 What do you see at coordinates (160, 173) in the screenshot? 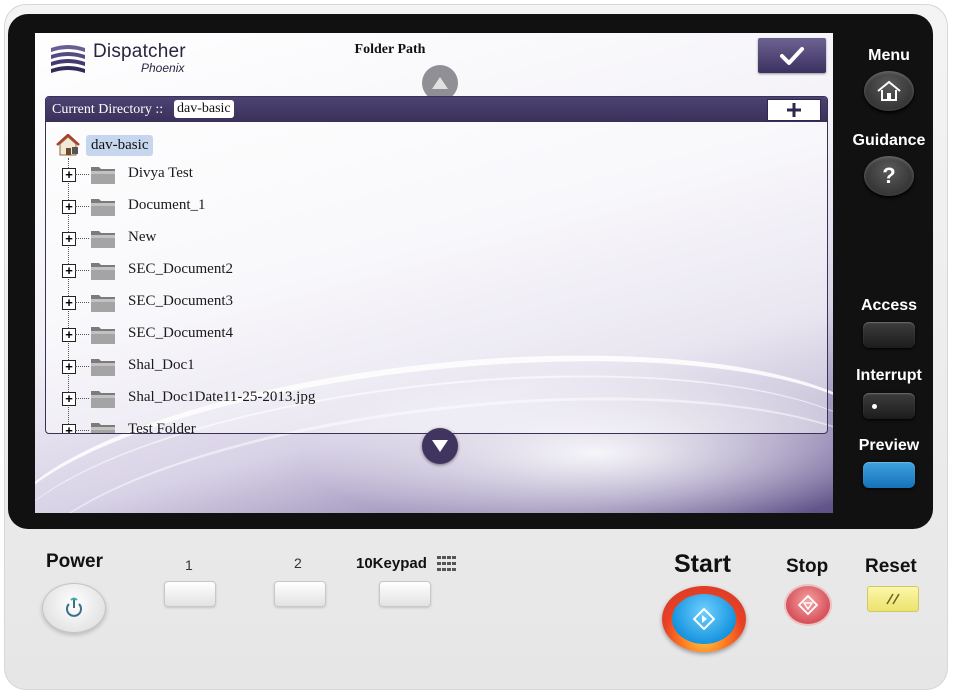
I see `folder-label: Divya Test` at bounding box center [160, 173].